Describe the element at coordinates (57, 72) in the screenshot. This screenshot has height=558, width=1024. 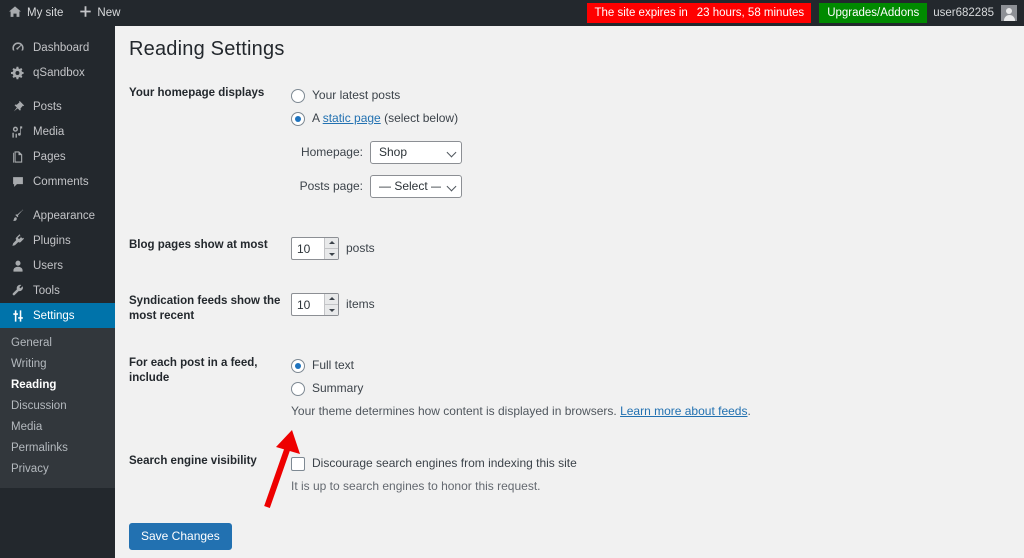
I see `sidebar-item-qsandbox: qSandbox` at that location.